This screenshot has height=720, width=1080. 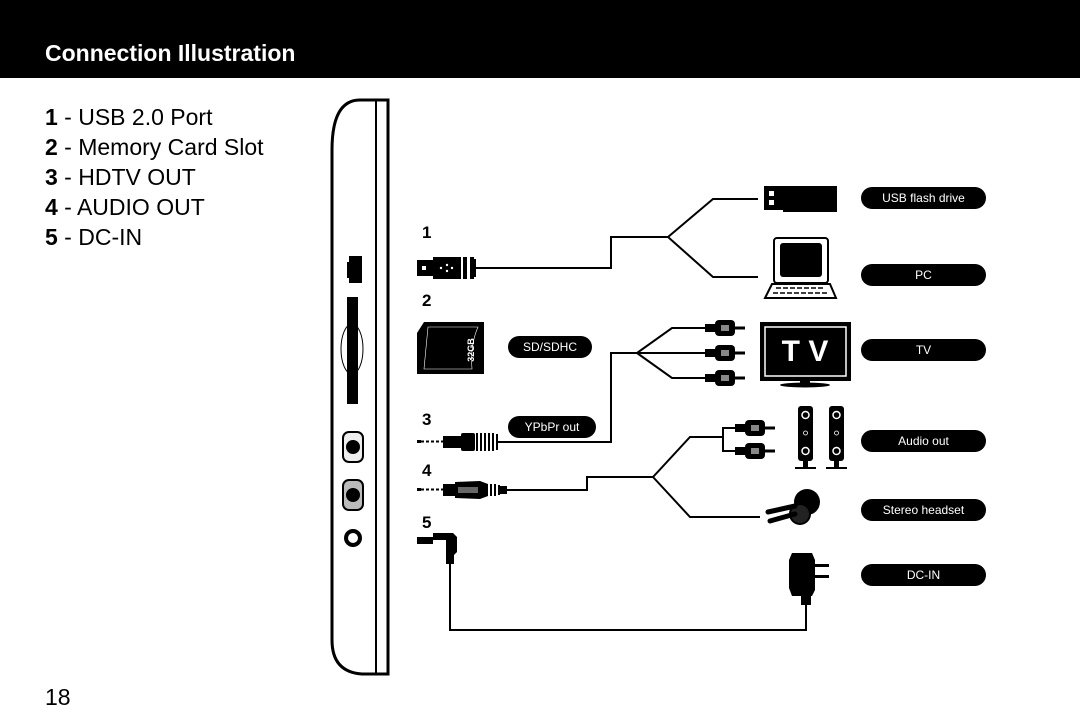 What do you see at coordinates (923, 198) in the screenshot?
I see `label-usb-flash-drive: USB flash drive` at bounding box center [923, 198].